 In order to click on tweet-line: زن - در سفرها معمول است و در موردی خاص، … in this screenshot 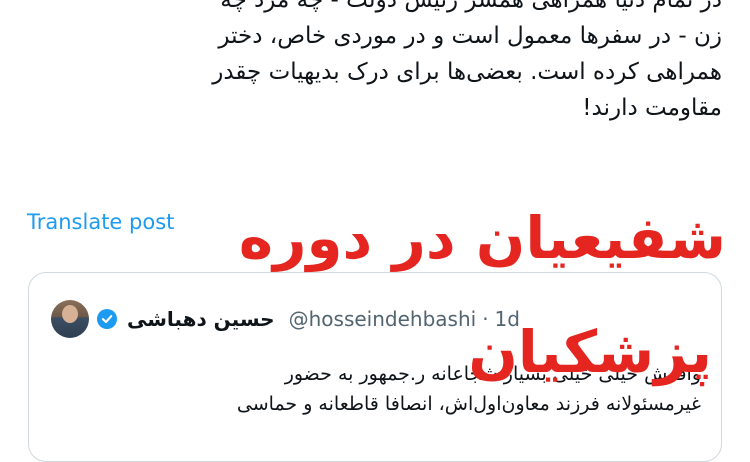, I will do `click(470, 36)`.